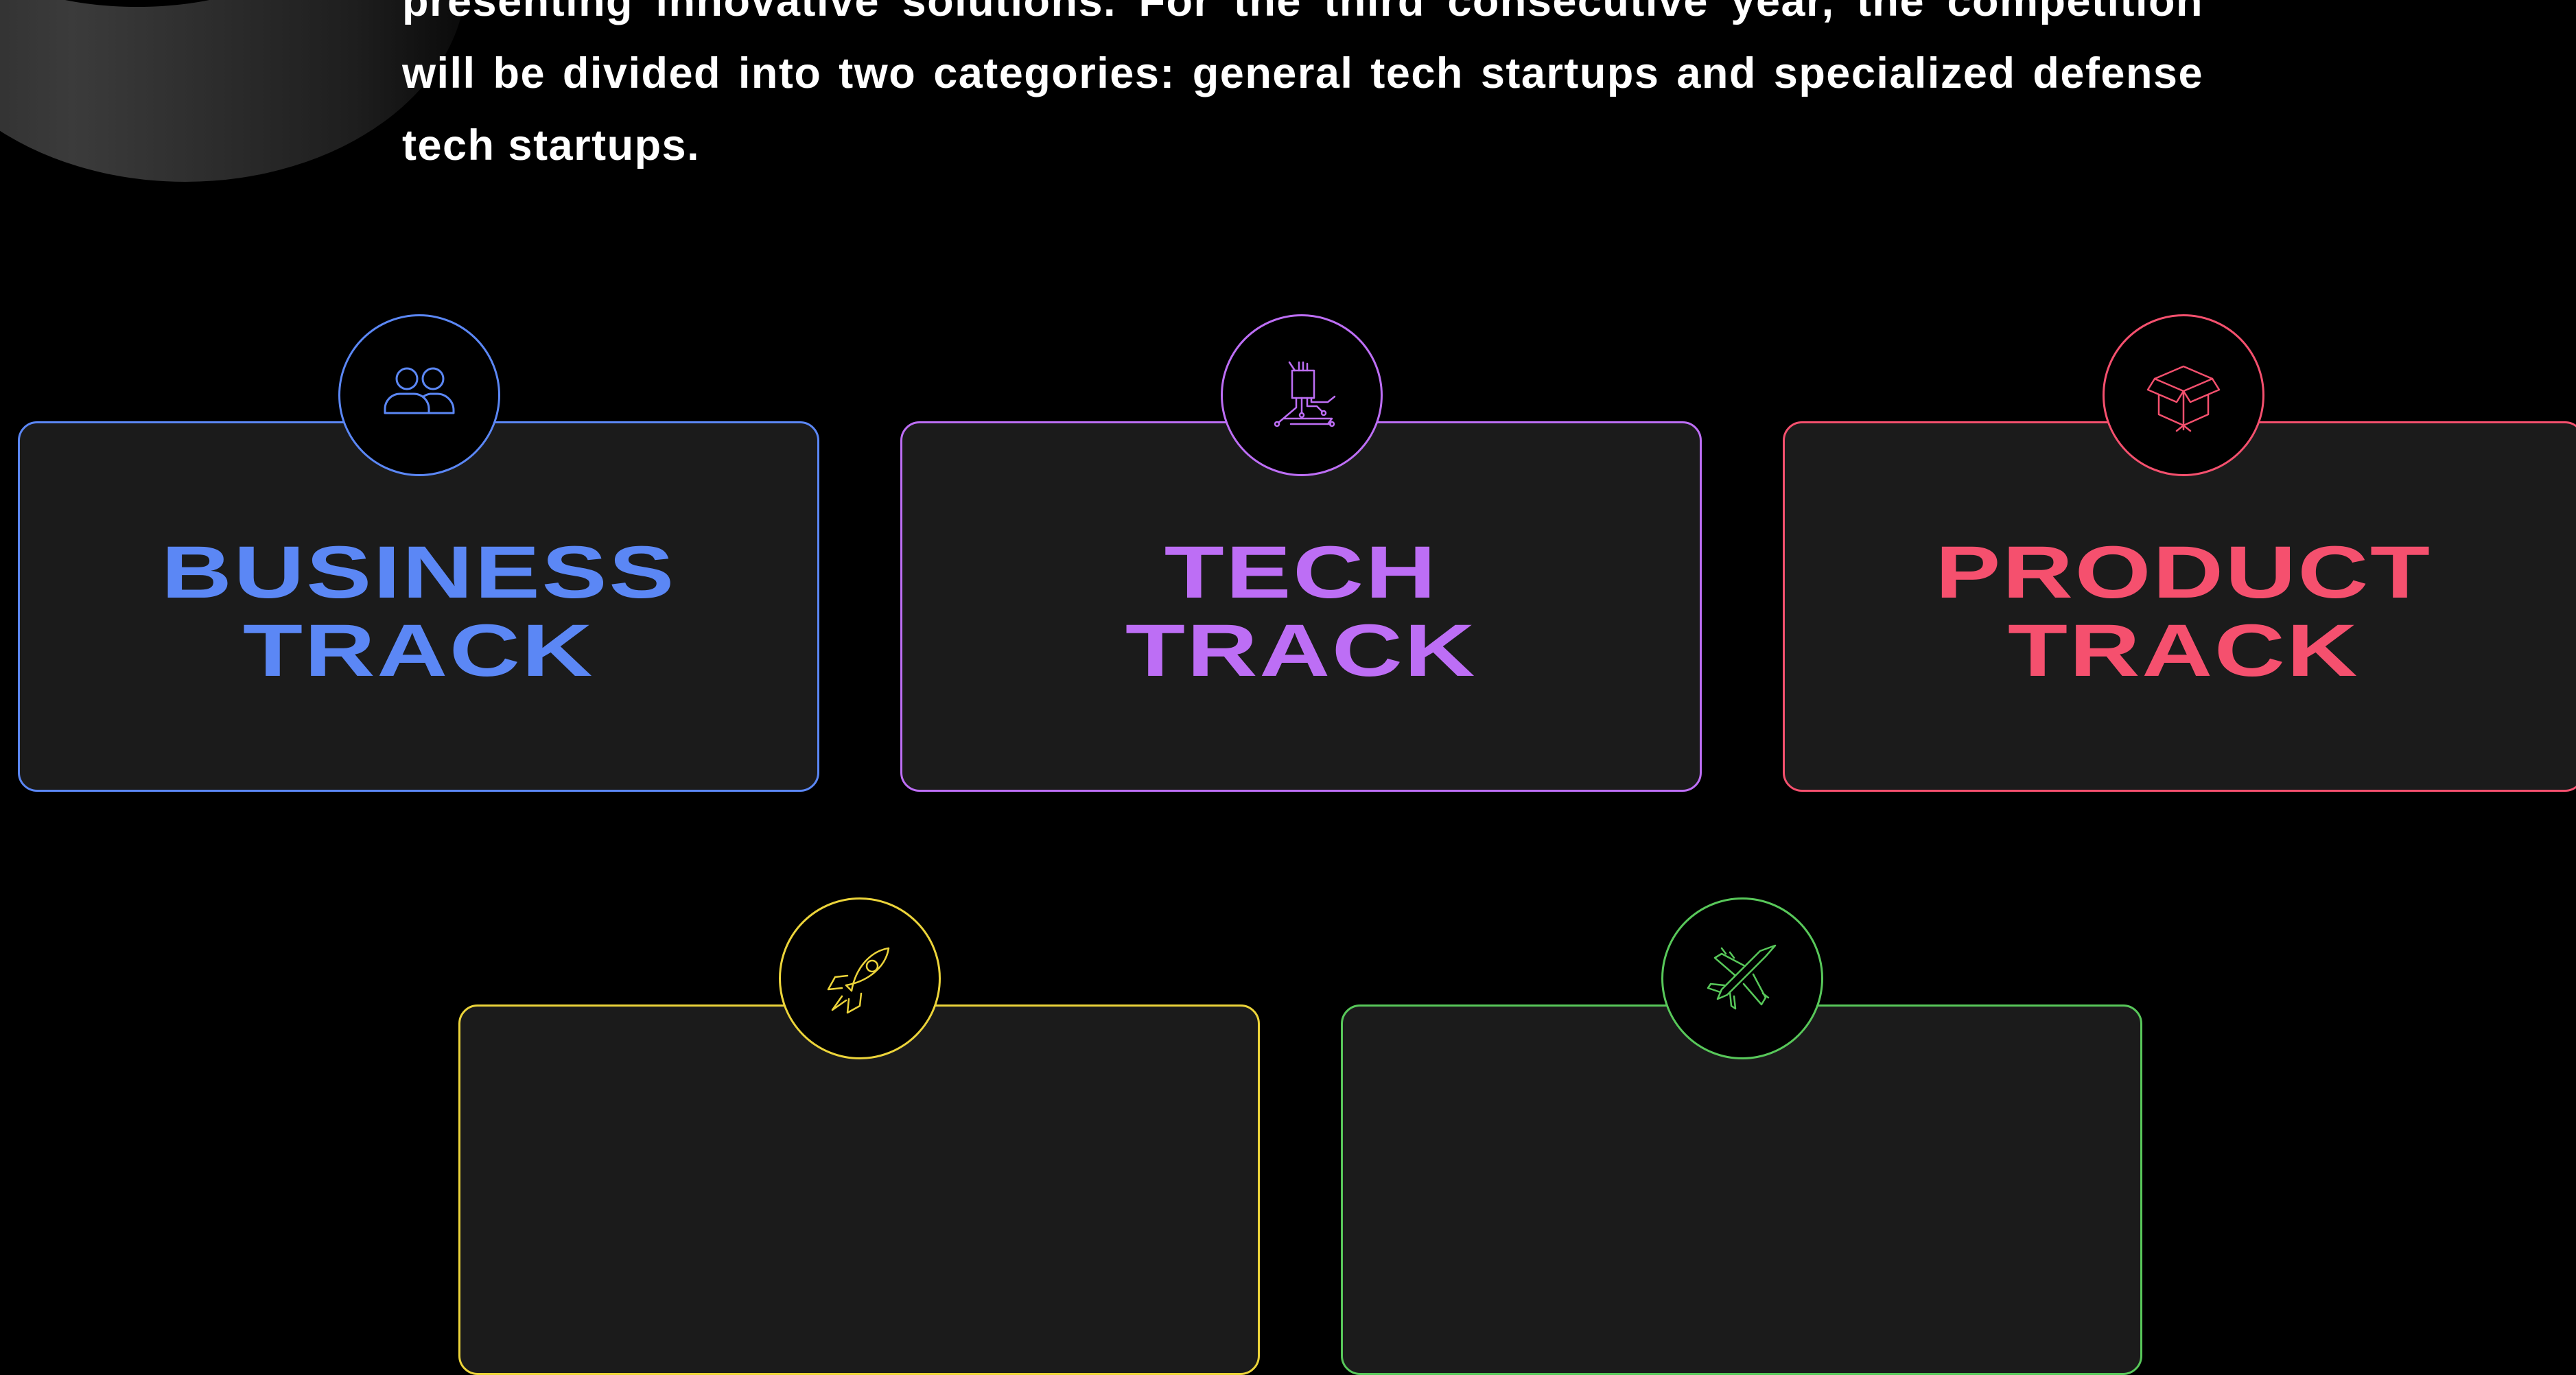  What do you see at coordinates (419, 391) in the screenshot?
I see `users-icon` at bounding box center [419, 391].